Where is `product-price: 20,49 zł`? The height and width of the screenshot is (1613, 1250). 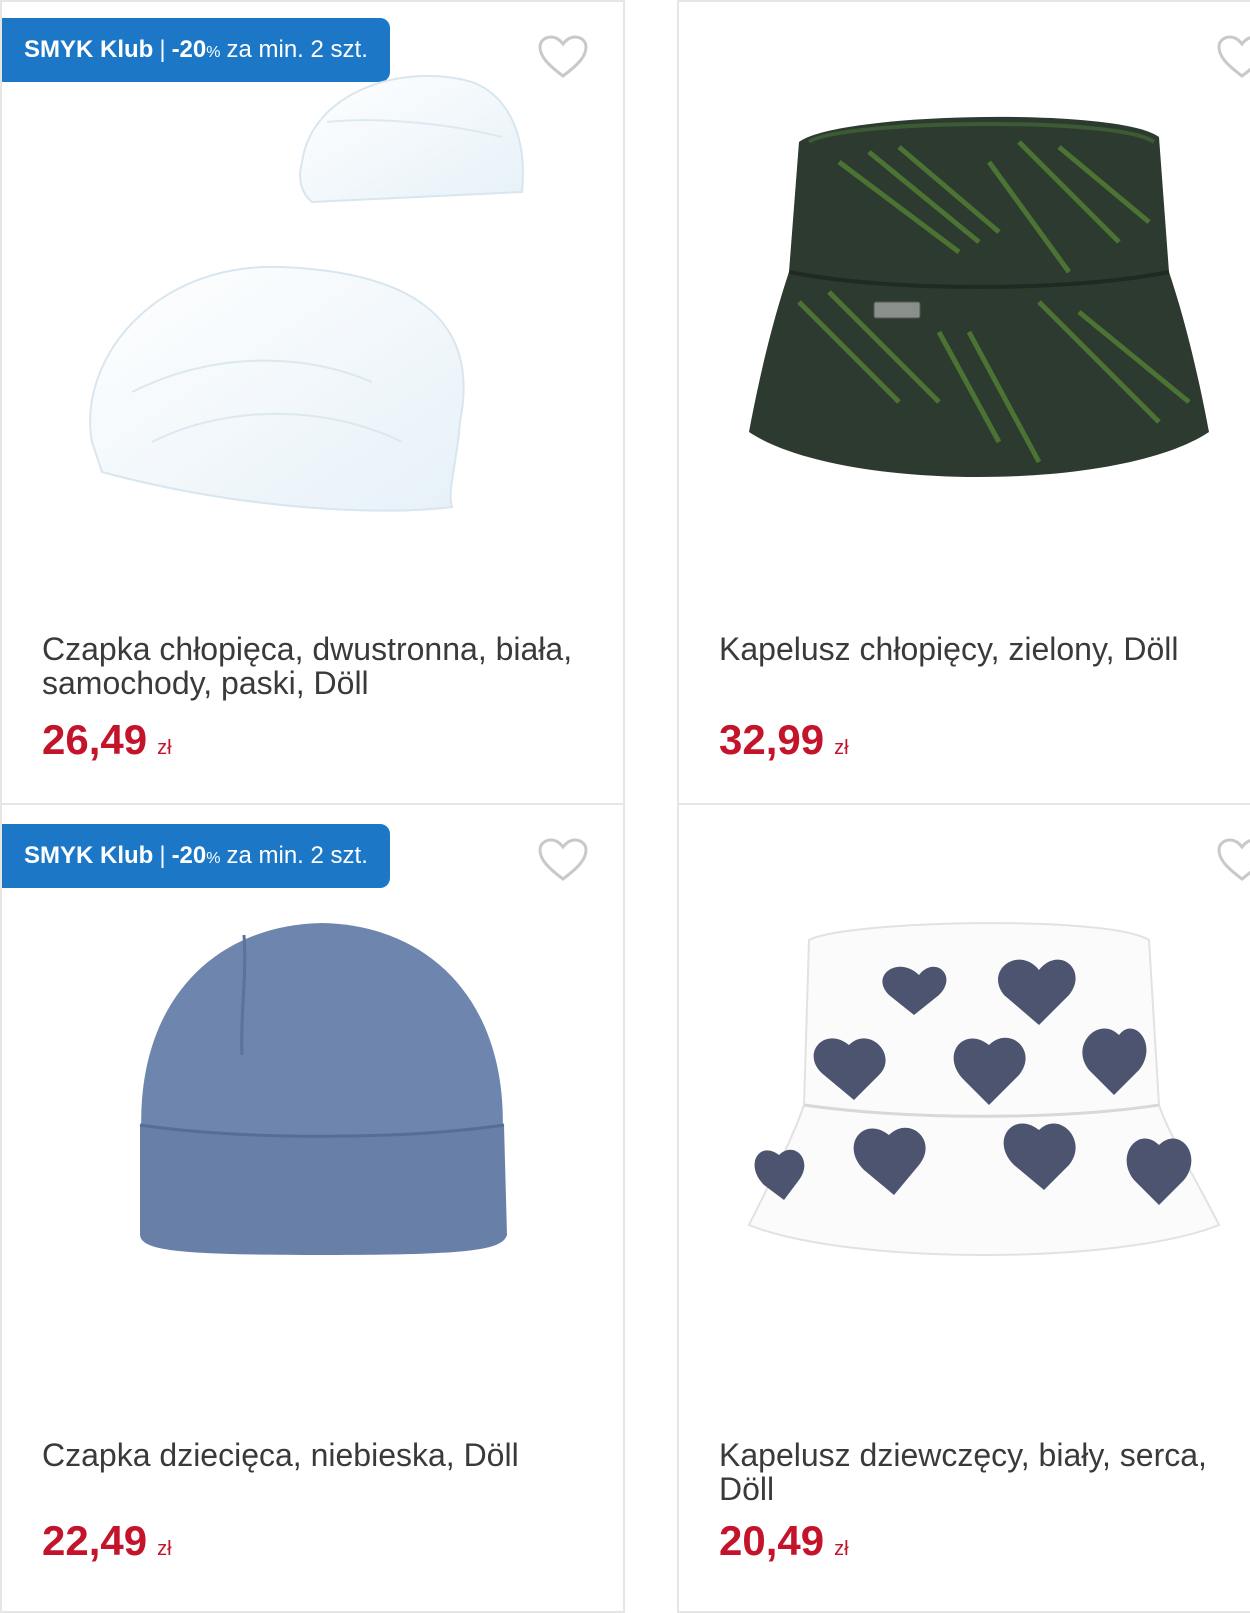
product-price: 20,49 zł is located at coordinates (784, 1541).